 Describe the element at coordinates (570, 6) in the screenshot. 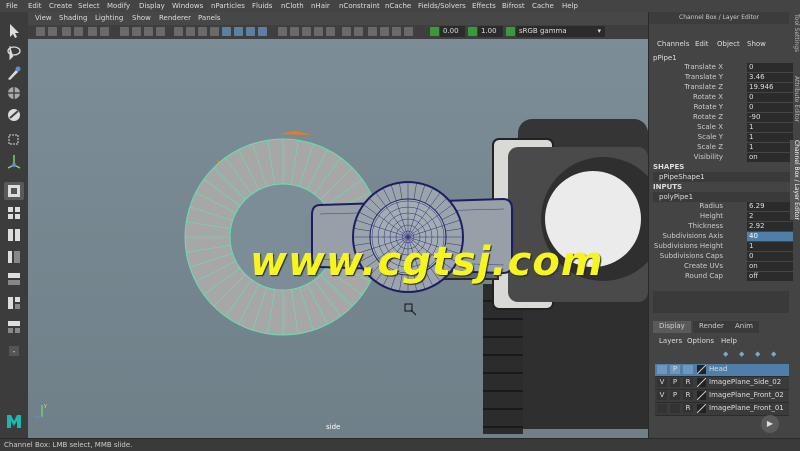

I see `menu-help: Help` at that location.